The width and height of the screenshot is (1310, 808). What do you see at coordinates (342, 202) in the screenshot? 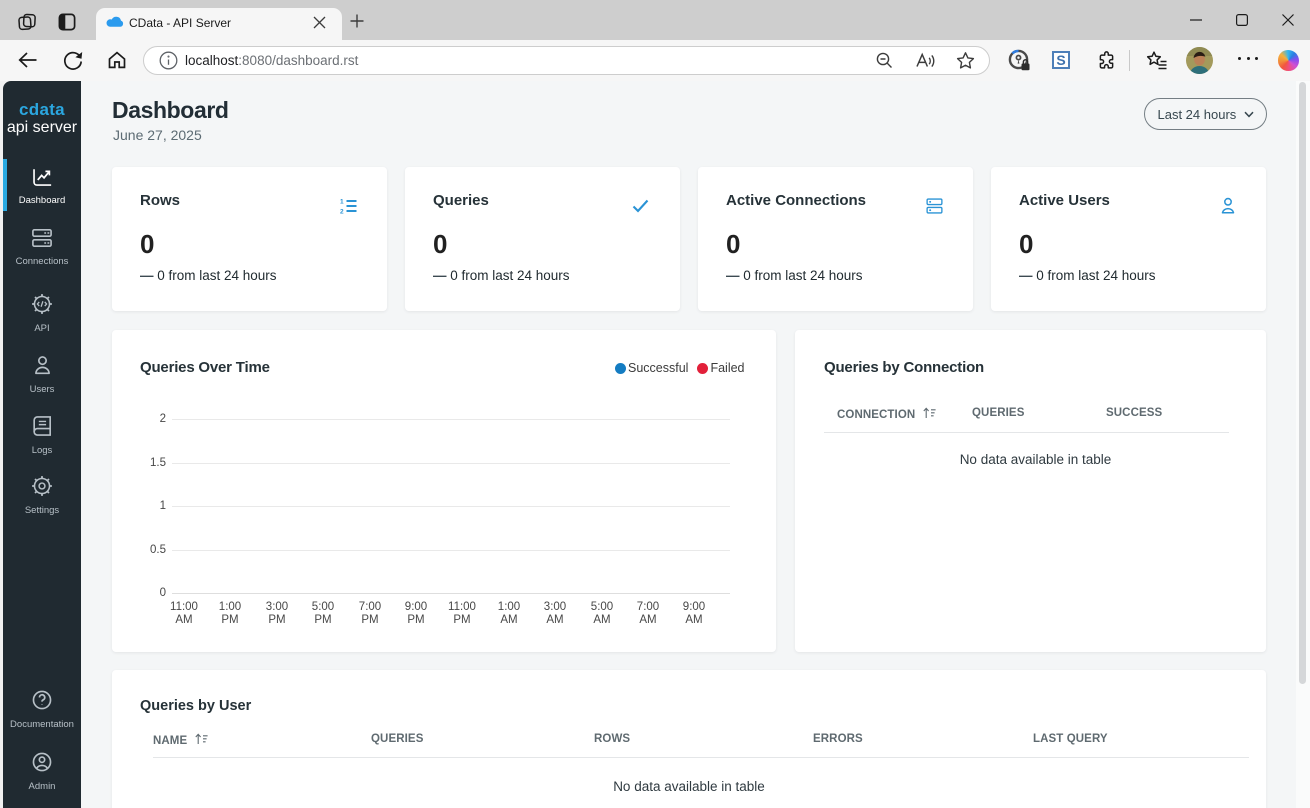
I see `svg-text: 1` at bounding box center [342, 202].